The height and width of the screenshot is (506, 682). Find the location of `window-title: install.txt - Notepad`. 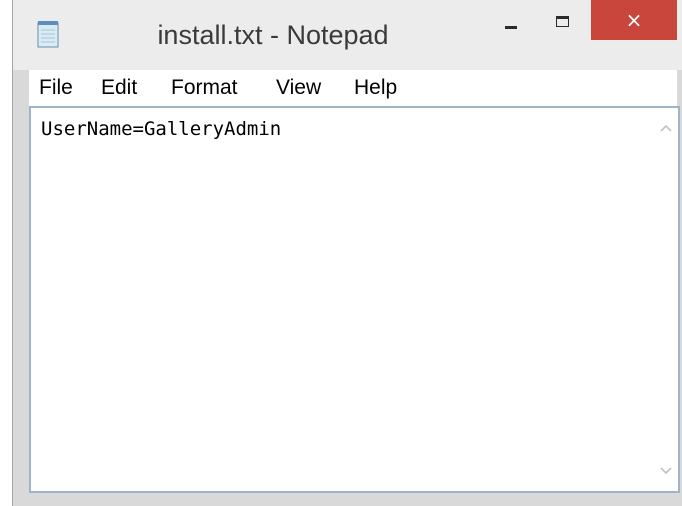

window-title: install.txt - Notepad is located at coordinates (273, 35).